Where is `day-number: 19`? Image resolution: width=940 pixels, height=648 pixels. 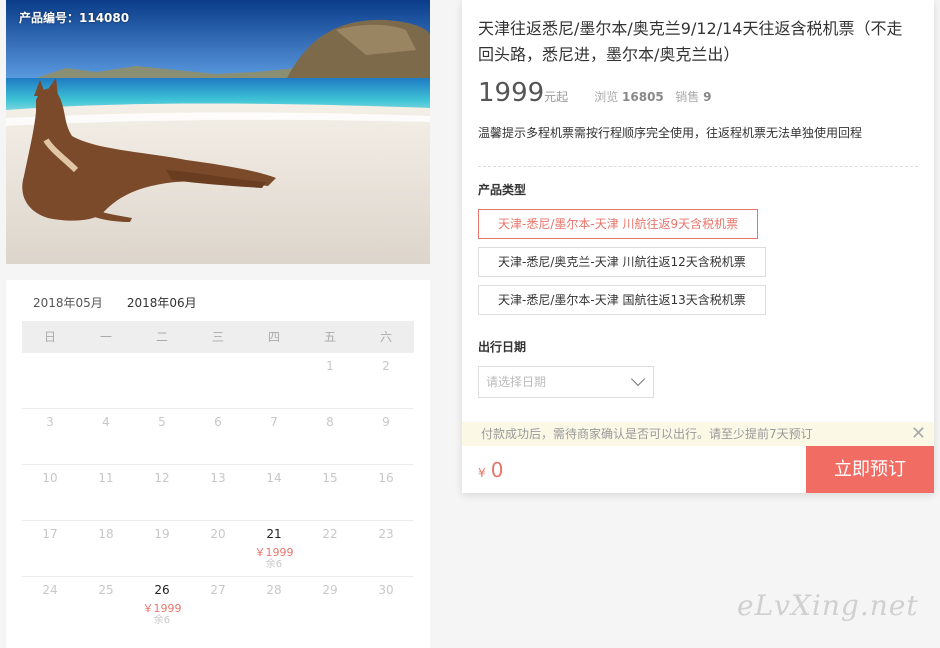 day-number: 19 is located at coordinates (162, 534).